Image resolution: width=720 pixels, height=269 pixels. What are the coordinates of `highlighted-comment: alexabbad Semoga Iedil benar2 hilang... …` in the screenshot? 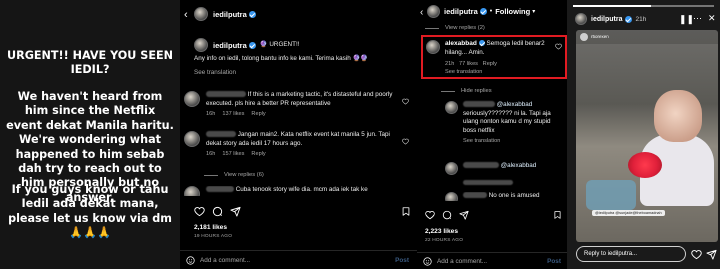 It's located at (494, 57).